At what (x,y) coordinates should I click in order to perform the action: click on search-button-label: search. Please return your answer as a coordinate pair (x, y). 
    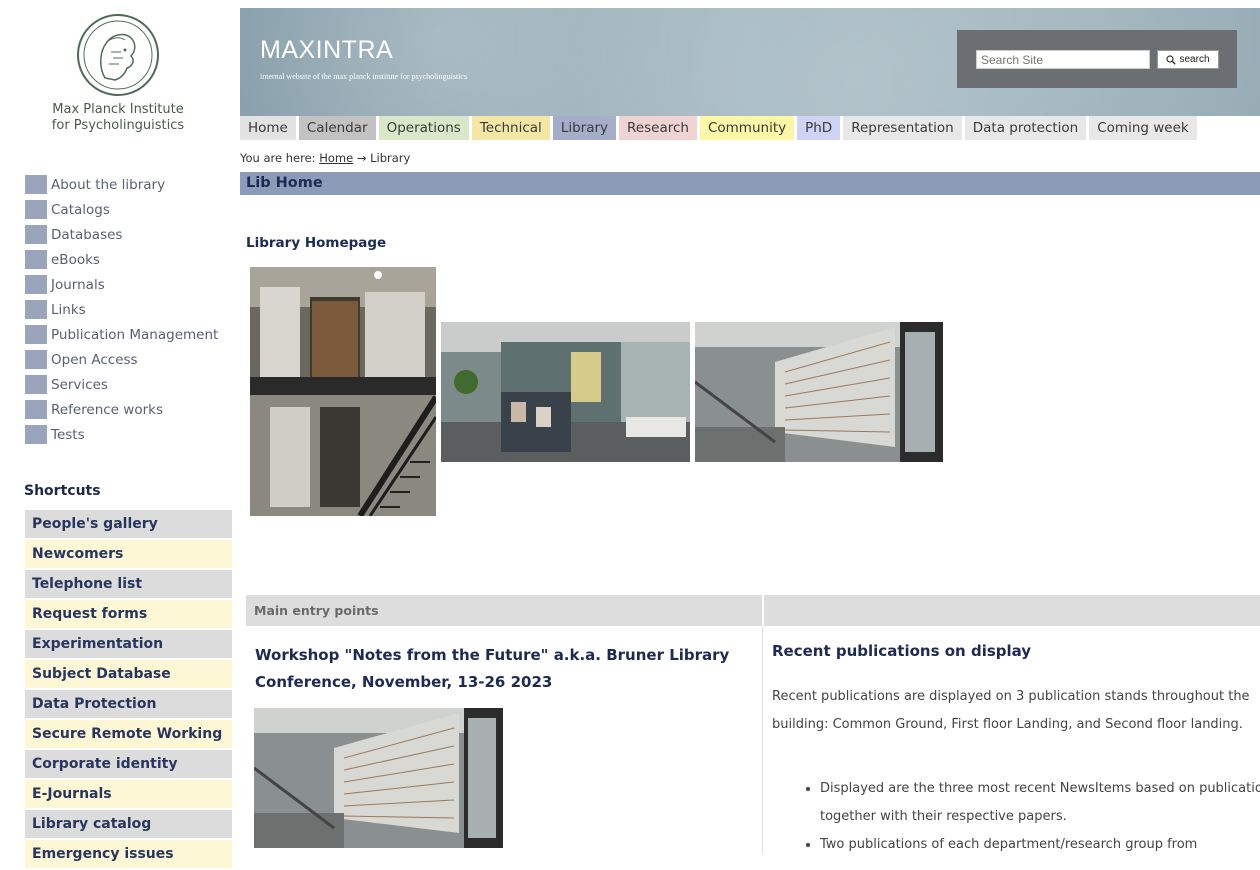
    Looking at the image, I should click on (1194, 59).